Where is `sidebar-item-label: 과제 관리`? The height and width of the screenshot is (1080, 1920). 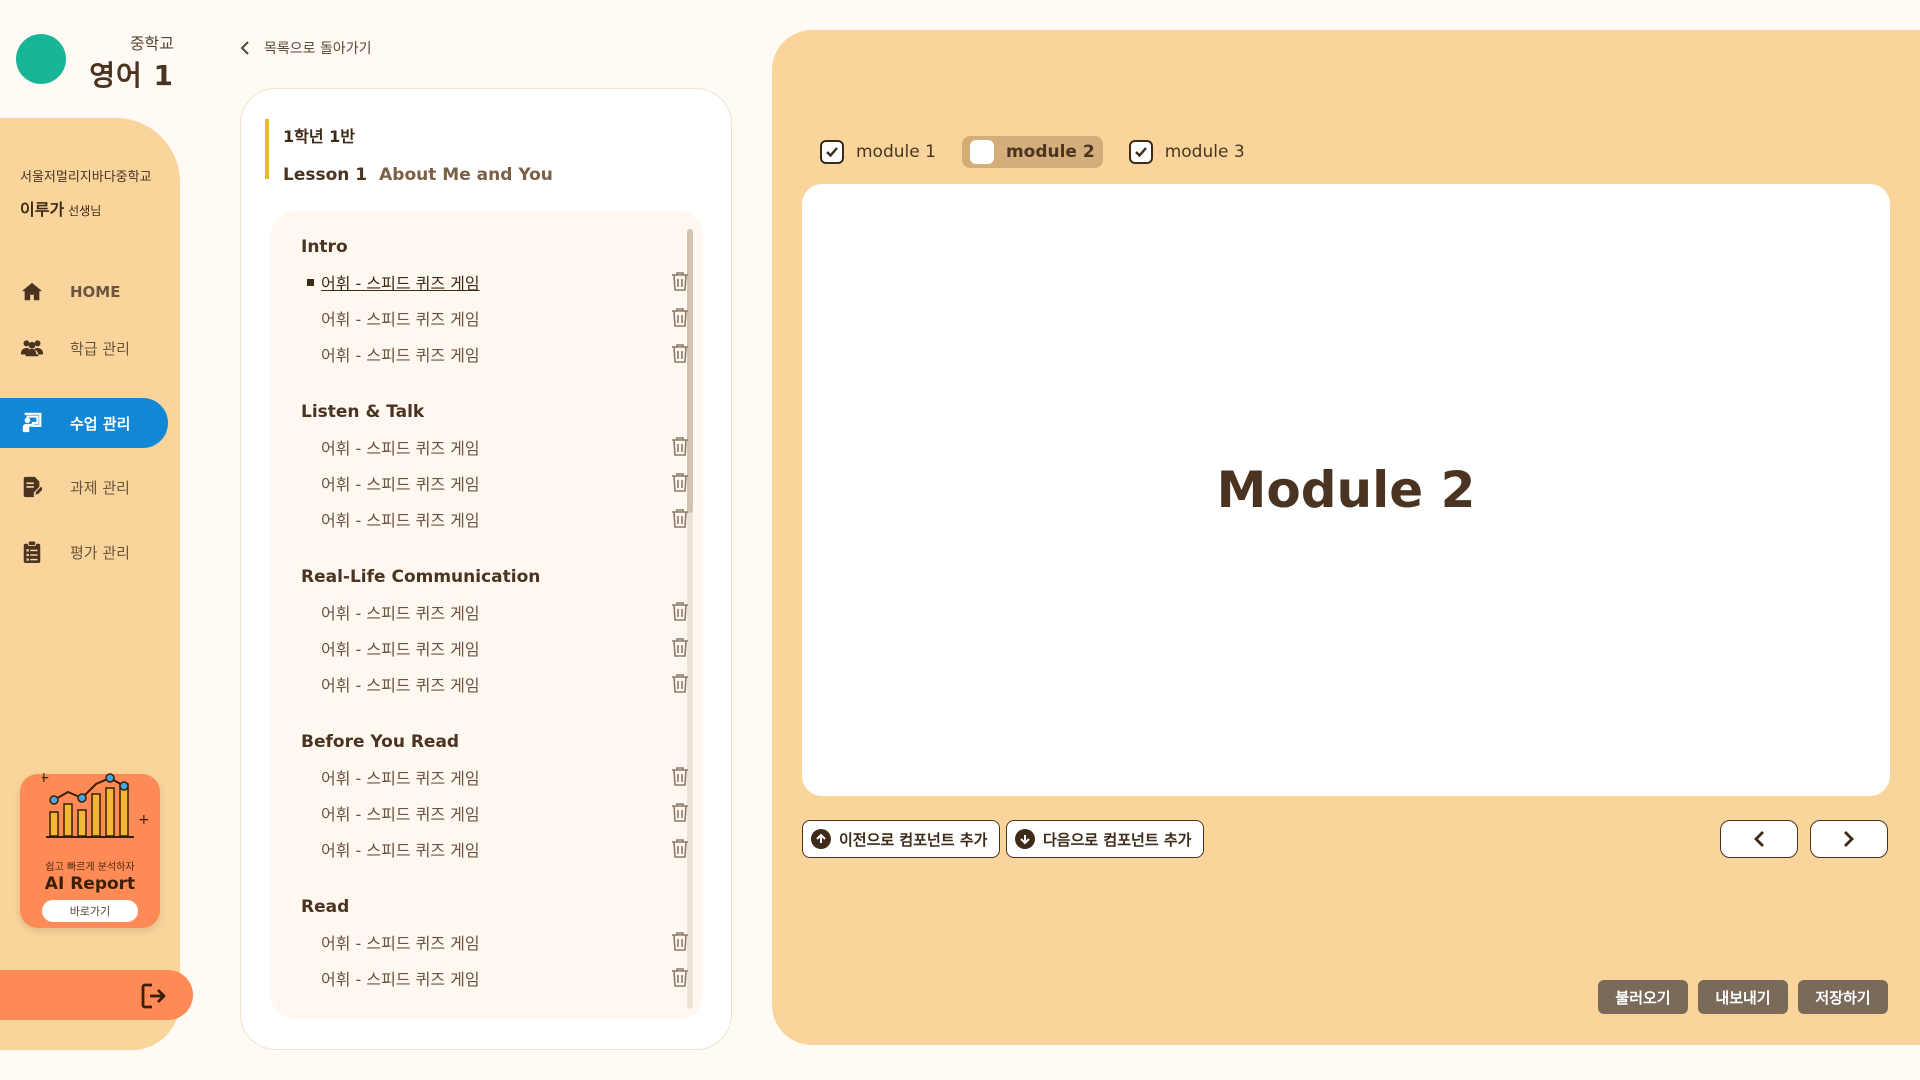 sidebar-item-label: 과제 관리 is located at coordinates (100, 487).